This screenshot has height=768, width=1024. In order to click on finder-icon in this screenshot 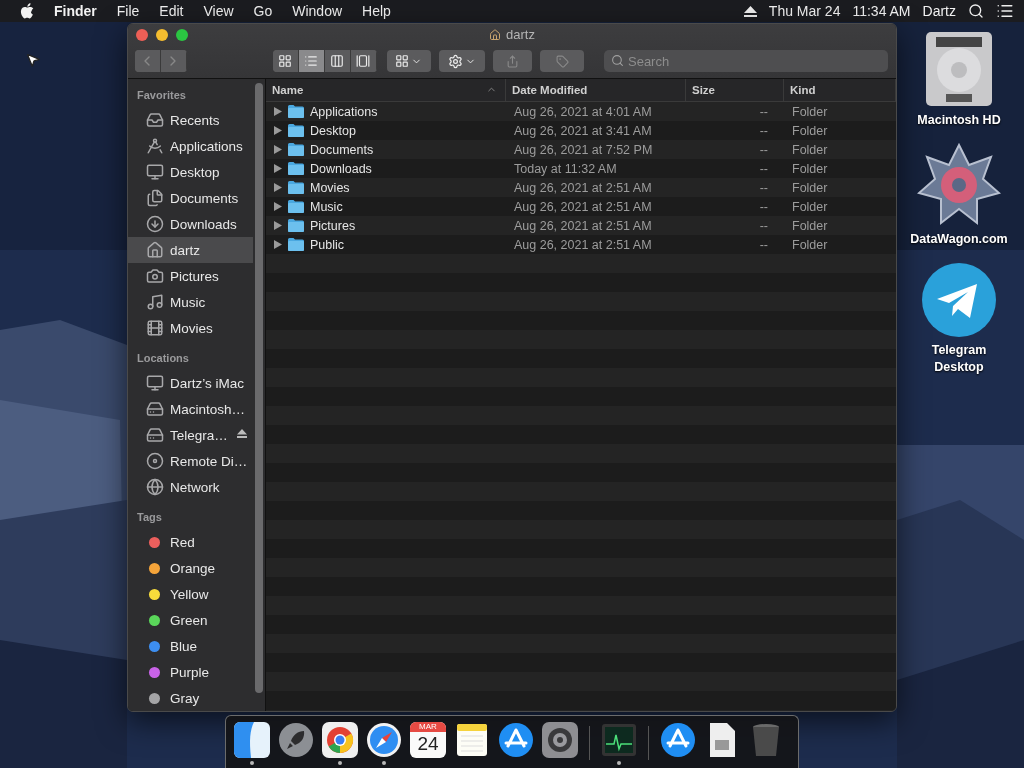, I will do `click(252, 740)`.